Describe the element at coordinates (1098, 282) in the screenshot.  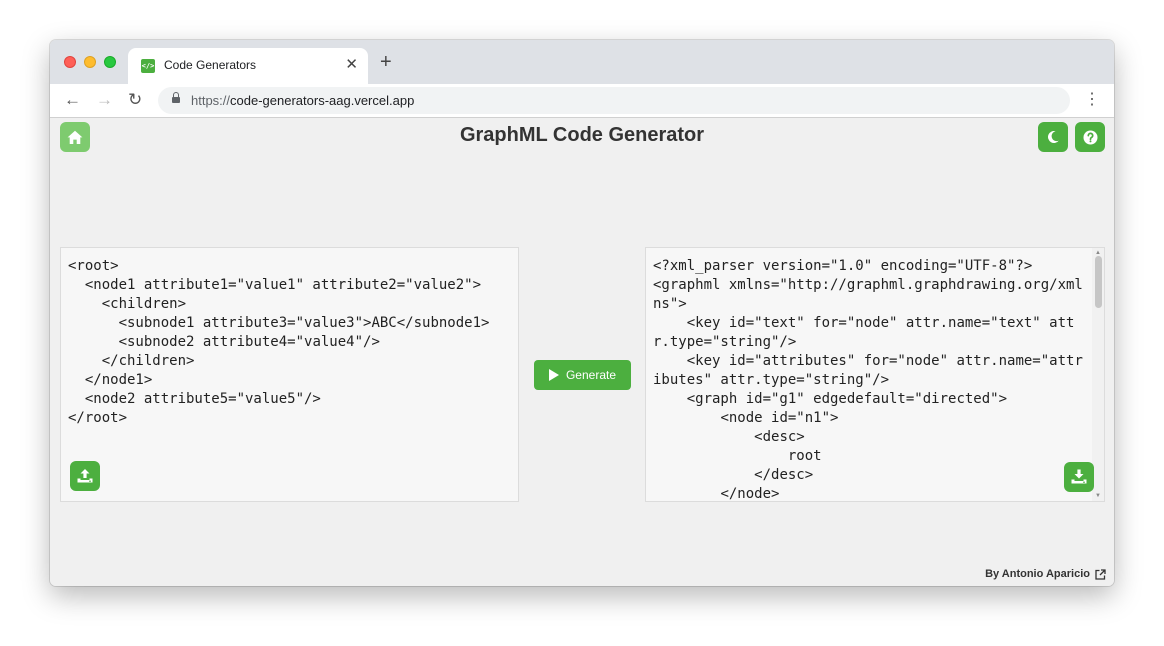
I see `scroll-thumb` at that location.